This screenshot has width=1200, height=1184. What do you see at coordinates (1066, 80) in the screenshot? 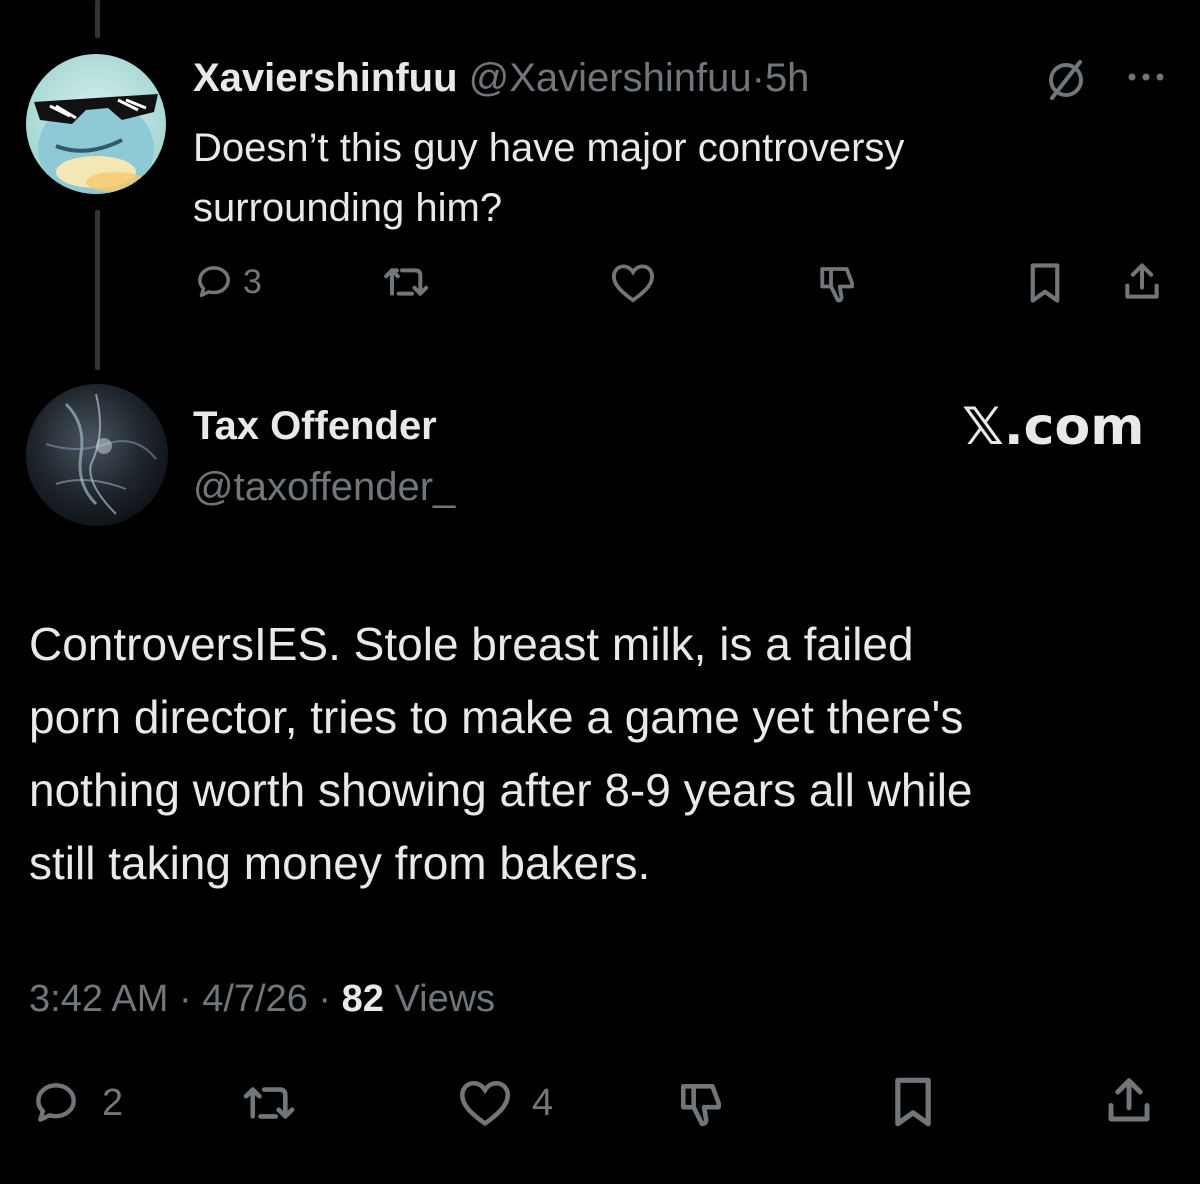
I see `grok-icon` at bounding box center [1066, 80].